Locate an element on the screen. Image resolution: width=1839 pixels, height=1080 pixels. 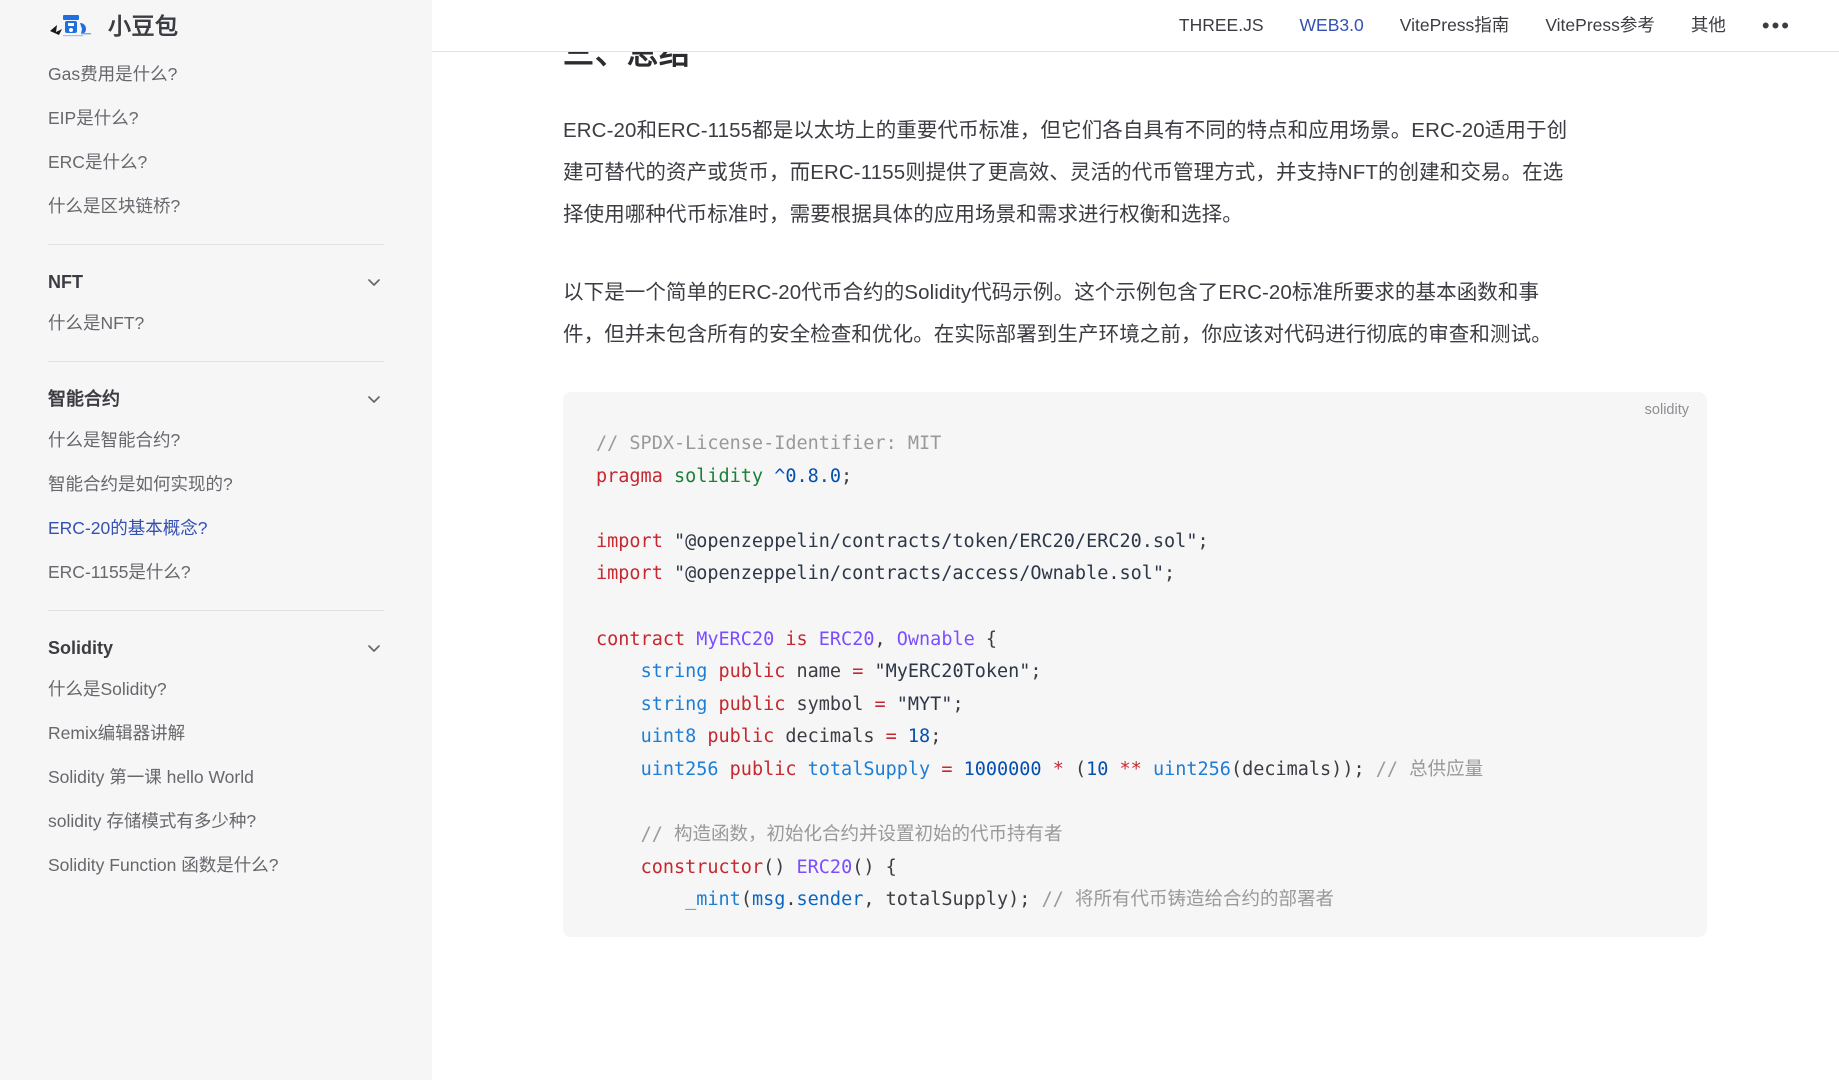
code-line: // SPDX-License-Identifier: MIT is located at coordinates (769, 443).